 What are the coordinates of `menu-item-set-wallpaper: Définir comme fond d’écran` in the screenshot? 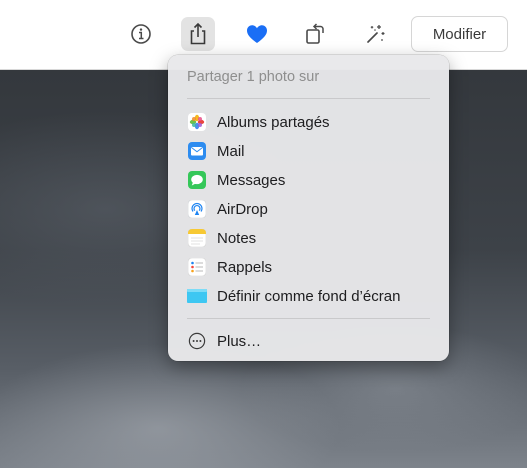 It's located at (308, 296).